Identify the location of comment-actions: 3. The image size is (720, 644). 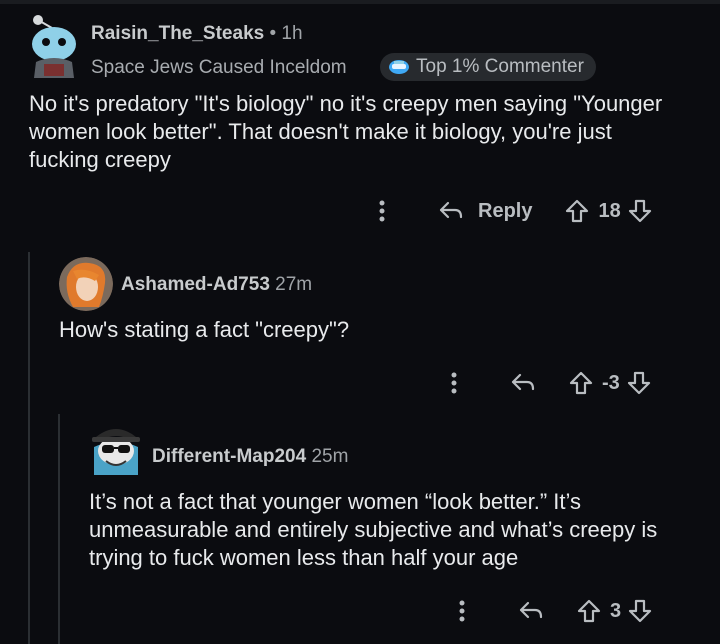
(551, 611).